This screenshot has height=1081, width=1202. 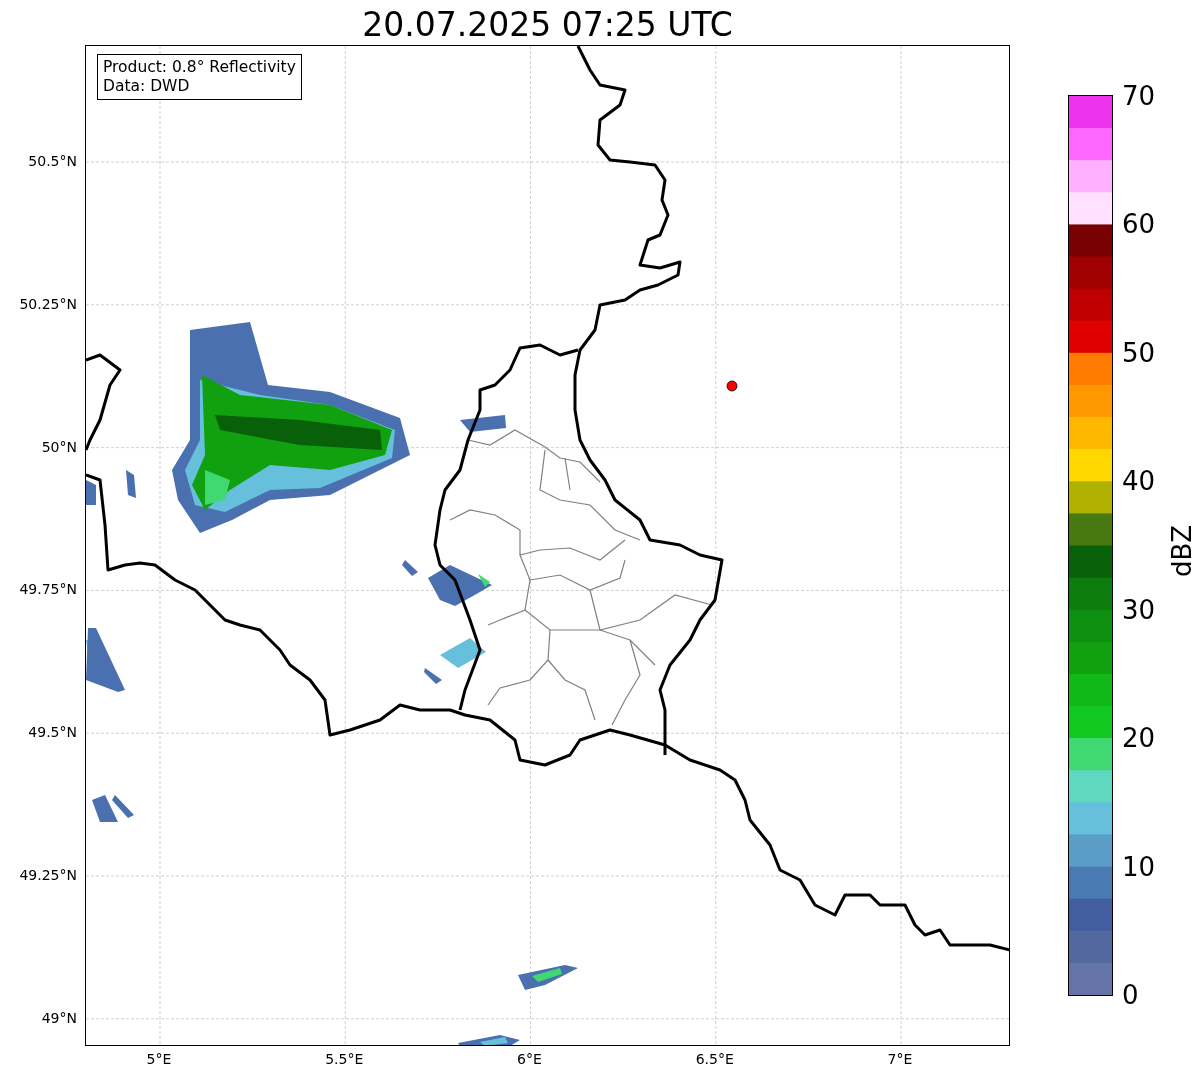 What do you see at coordinates (529, 1059) in the screenshot?
I see `axis-tick-label: 6°E` at bounding box center [529, 1059].